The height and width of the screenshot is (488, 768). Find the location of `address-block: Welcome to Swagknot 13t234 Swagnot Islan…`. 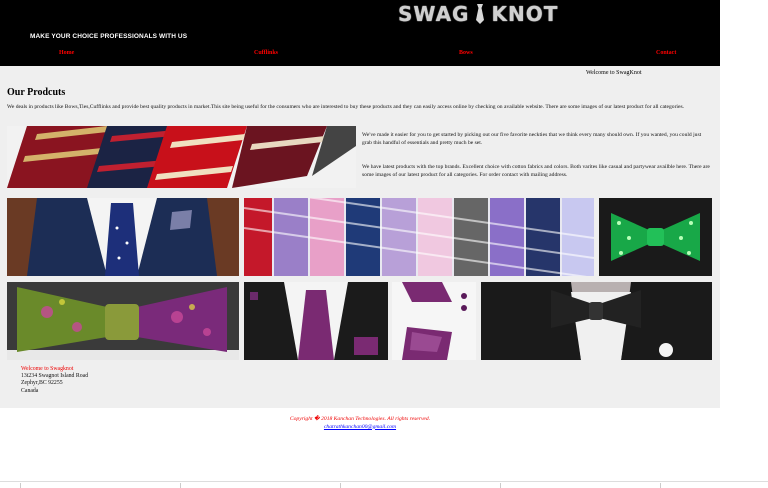

address-block: Welcome to Swagknot 13t234 Swagnot Islan… is located at coordinates (54, 380).